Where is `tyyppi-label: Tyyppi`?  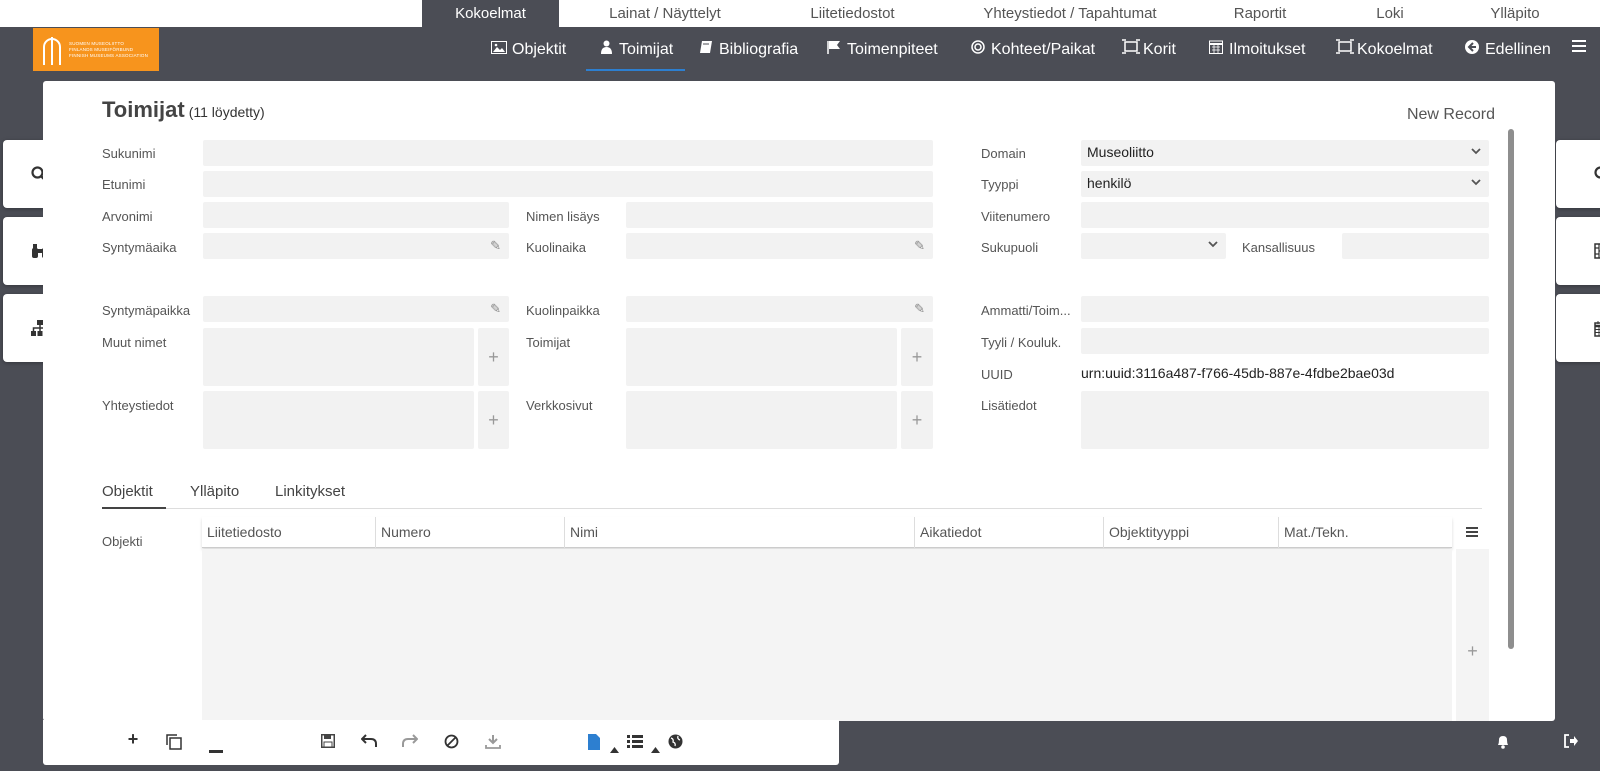
tyyppi-label: Tyyppi is located at coordinates (1000, 184).